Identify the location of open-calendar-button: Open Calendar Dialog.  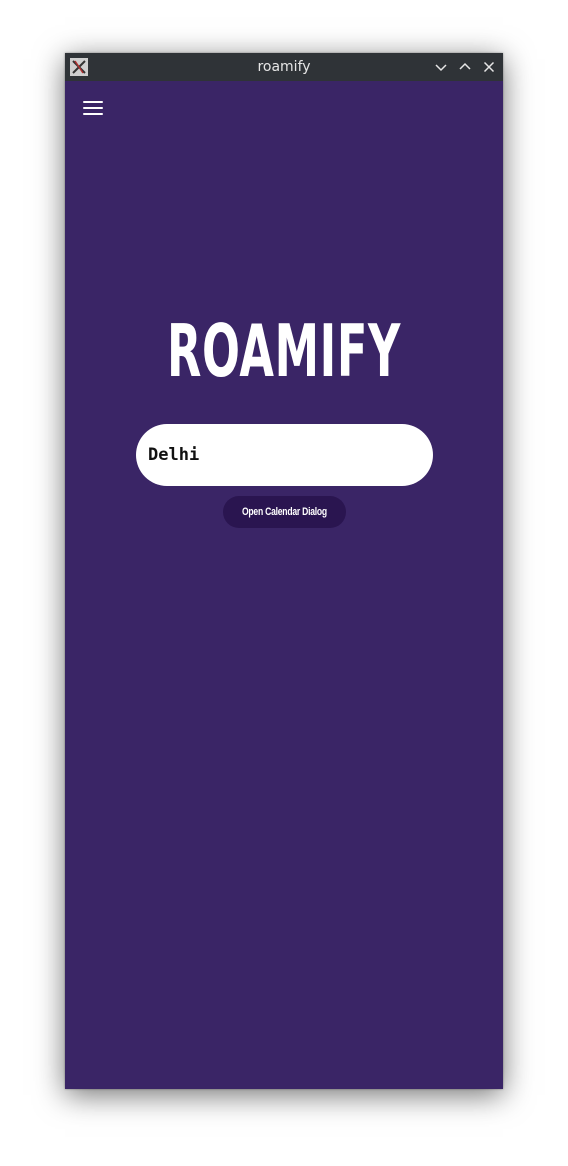
(284, 512).